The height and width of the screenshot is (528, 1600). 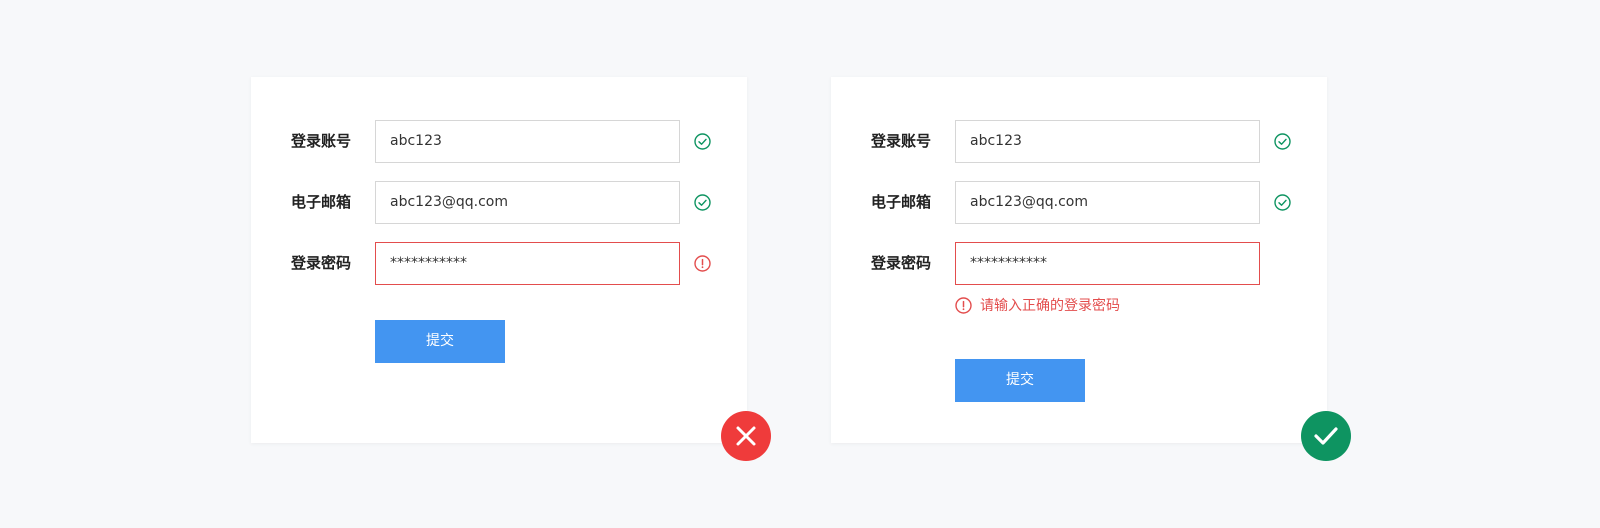 I want to click on right-badge, so click(x=1326, y=436).